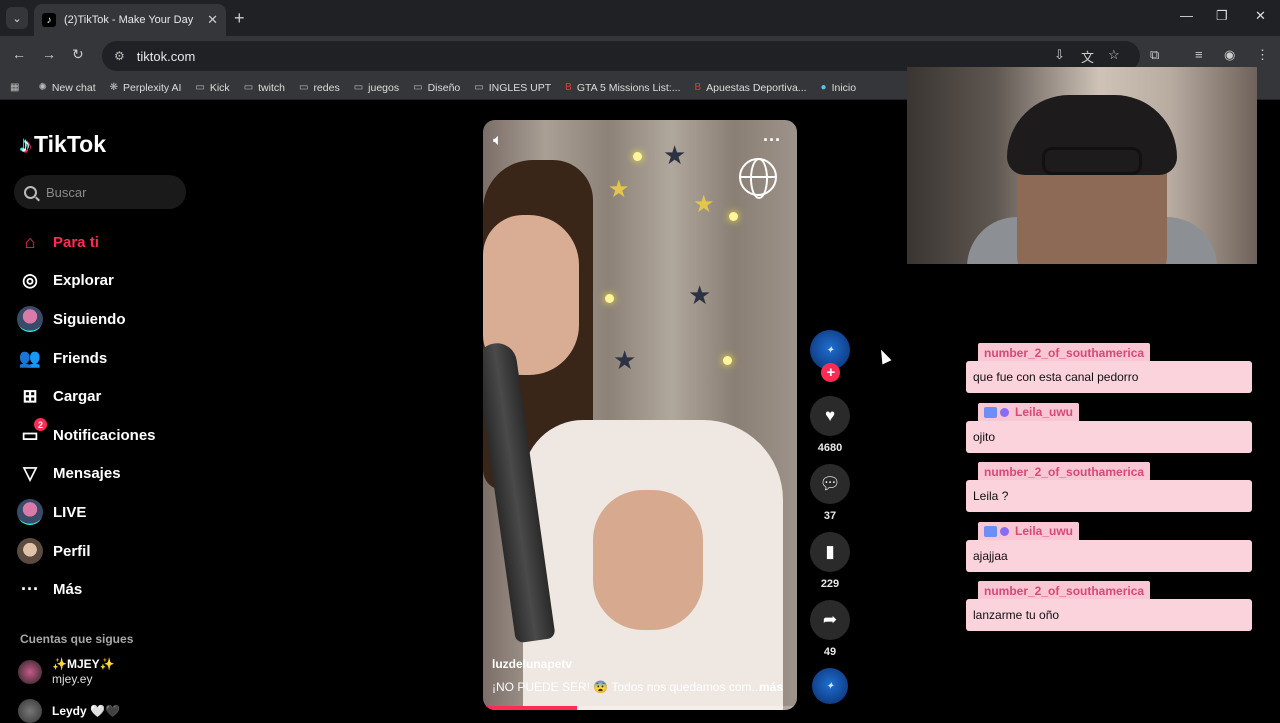 Image resolution: width=1280 pixels, height=723 pixels. Describe the element at coordinates (1260, 16) in the screenshot. I see `close-window-icon: ✕` at that location.